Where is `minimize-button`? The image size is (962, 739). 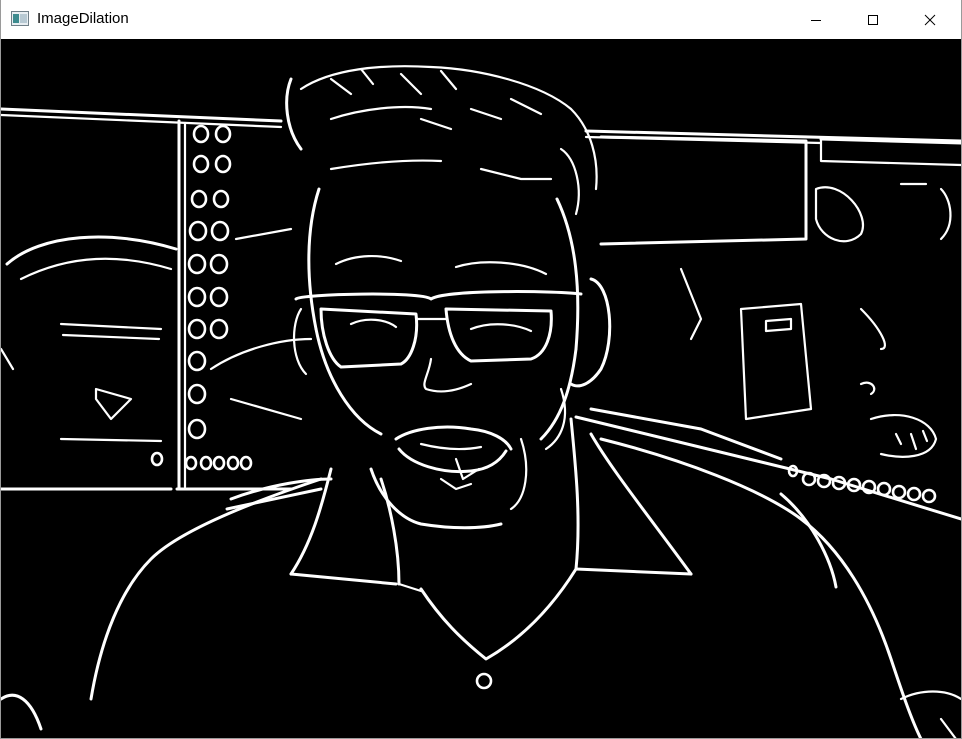 minimize-button is located at coordinates (816, 19).